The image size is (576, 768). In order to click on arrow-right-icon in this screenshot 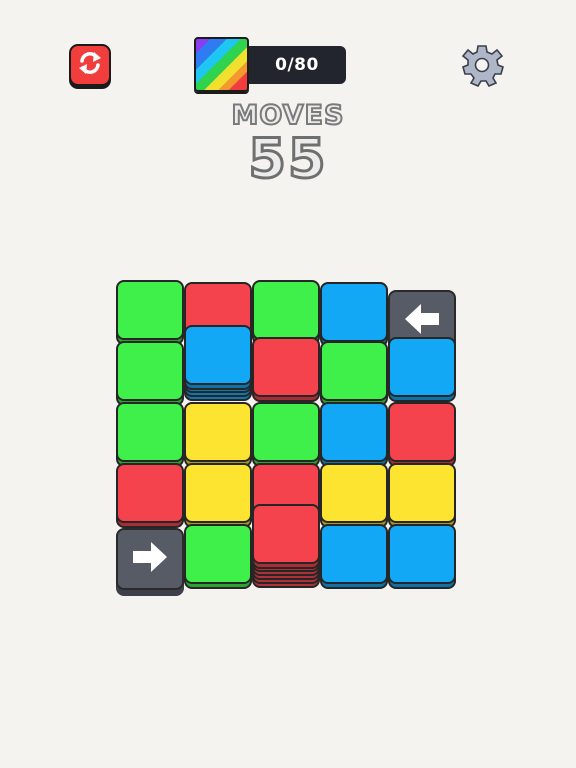, I will do `click(150, 559)`.